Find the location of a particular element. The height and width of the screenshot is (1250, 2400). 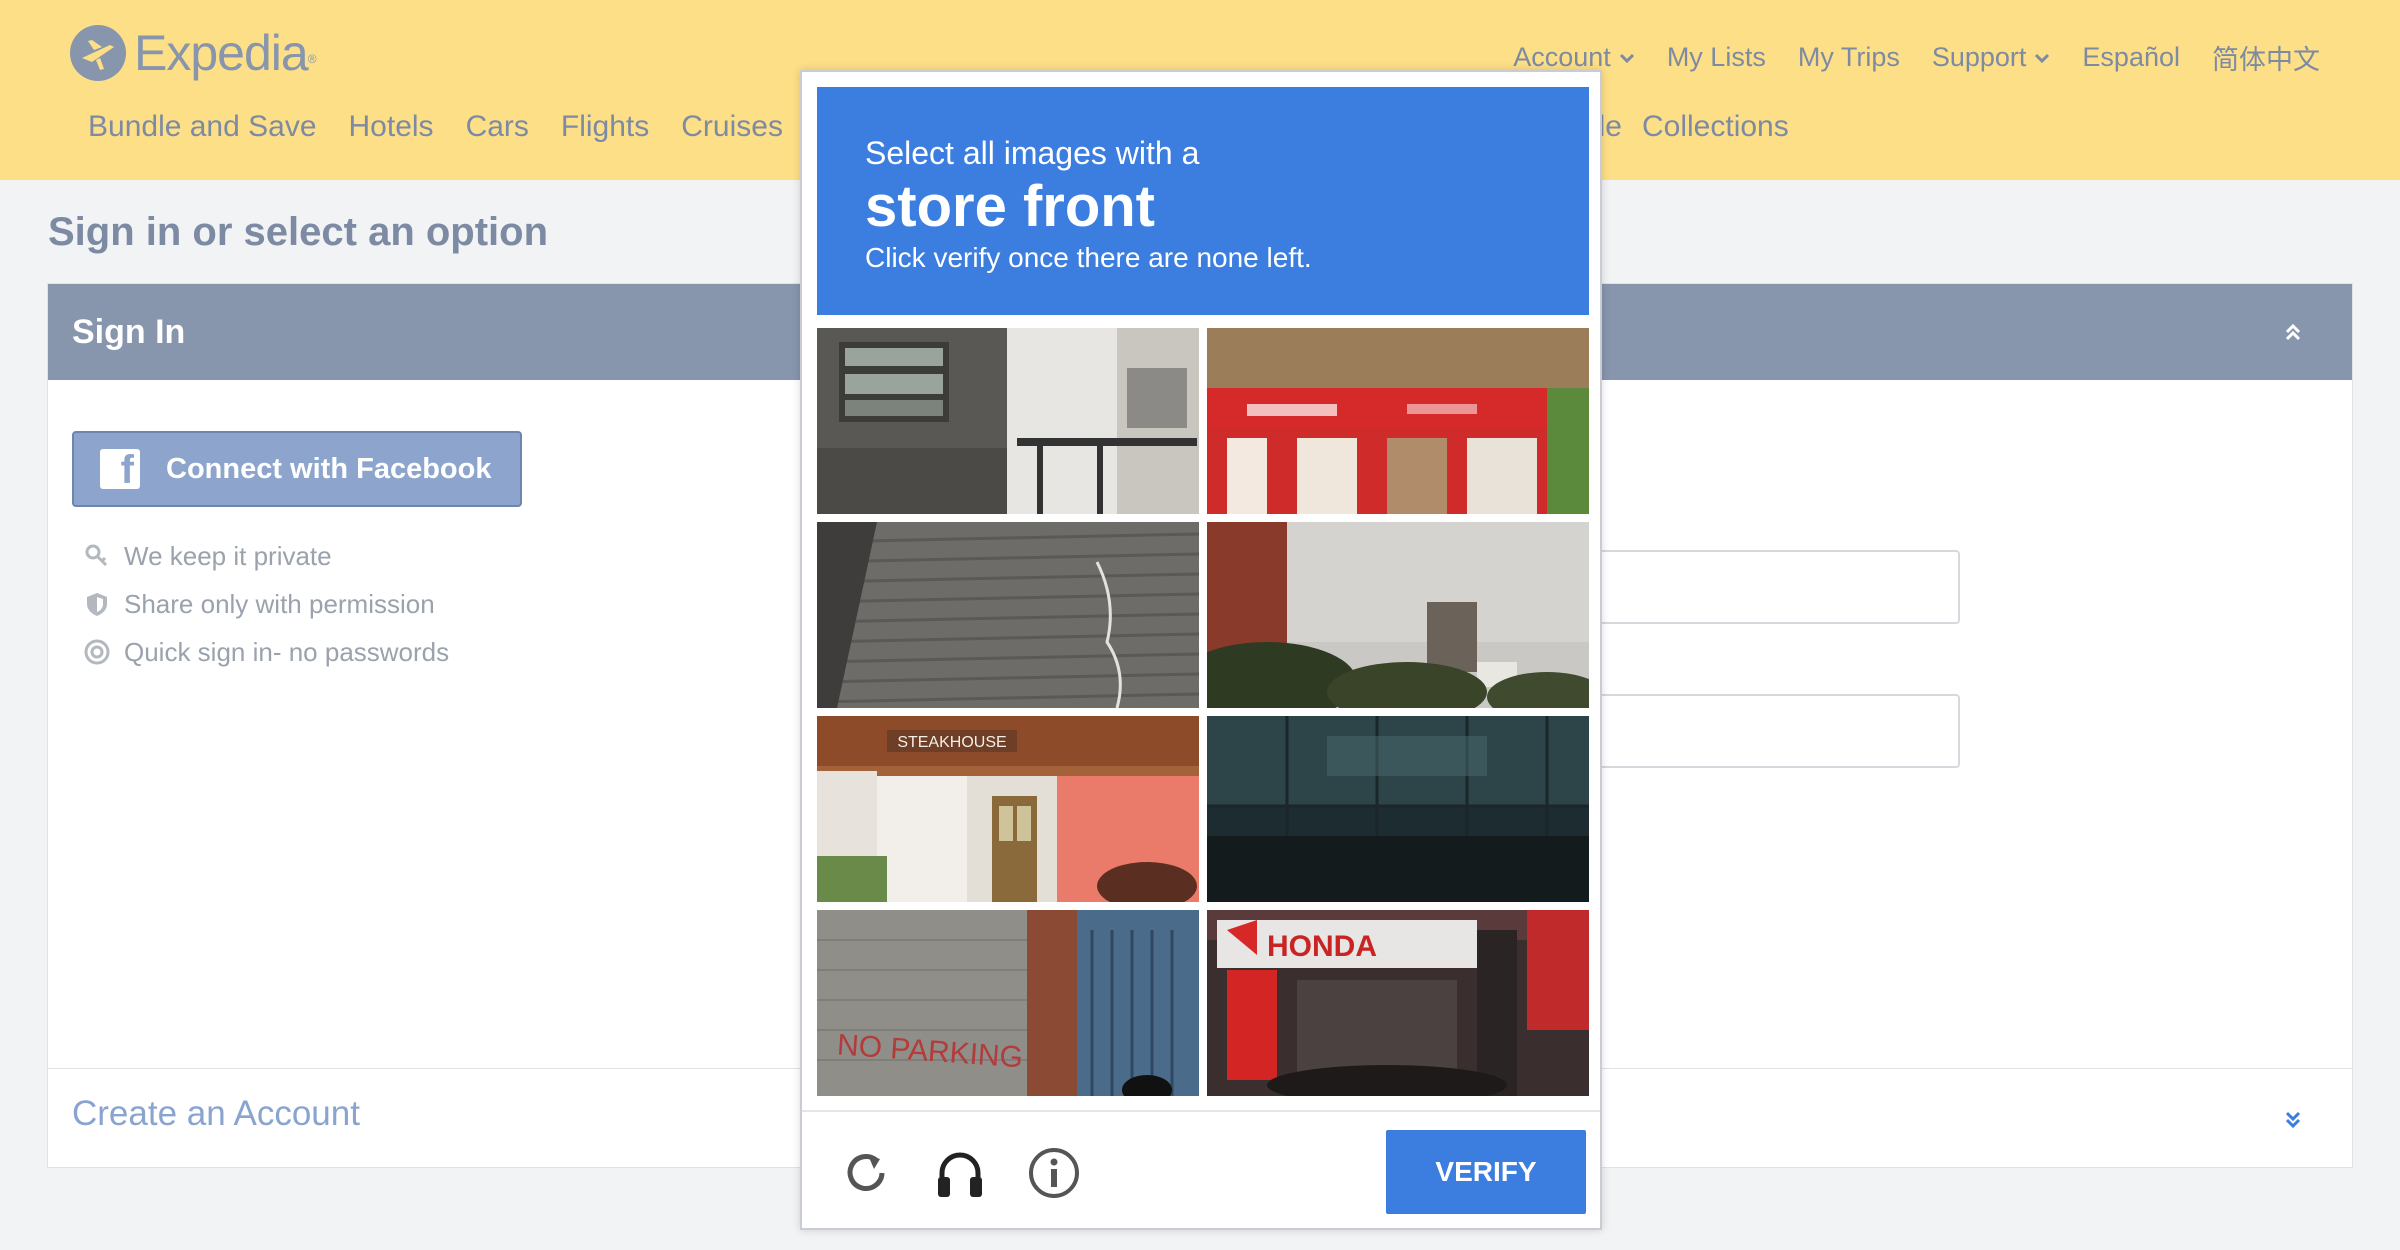

shield-icon is located at coordinates (97, 604).